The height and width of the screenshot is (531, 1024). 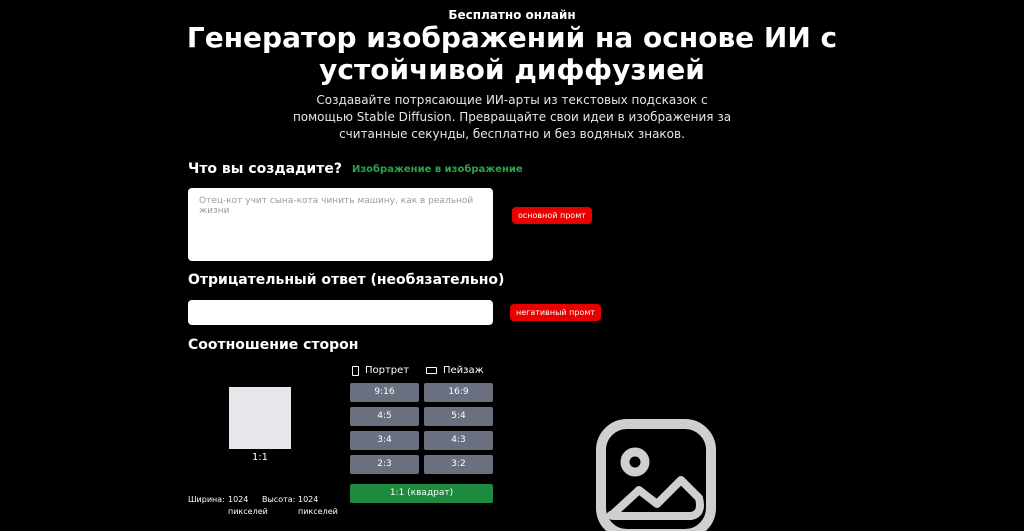 What do you see at coordinates (421, 493) in the screenshot?
I see `ratio-button-square: 1:1 (квадрат)` at bounding box center [421, 493].